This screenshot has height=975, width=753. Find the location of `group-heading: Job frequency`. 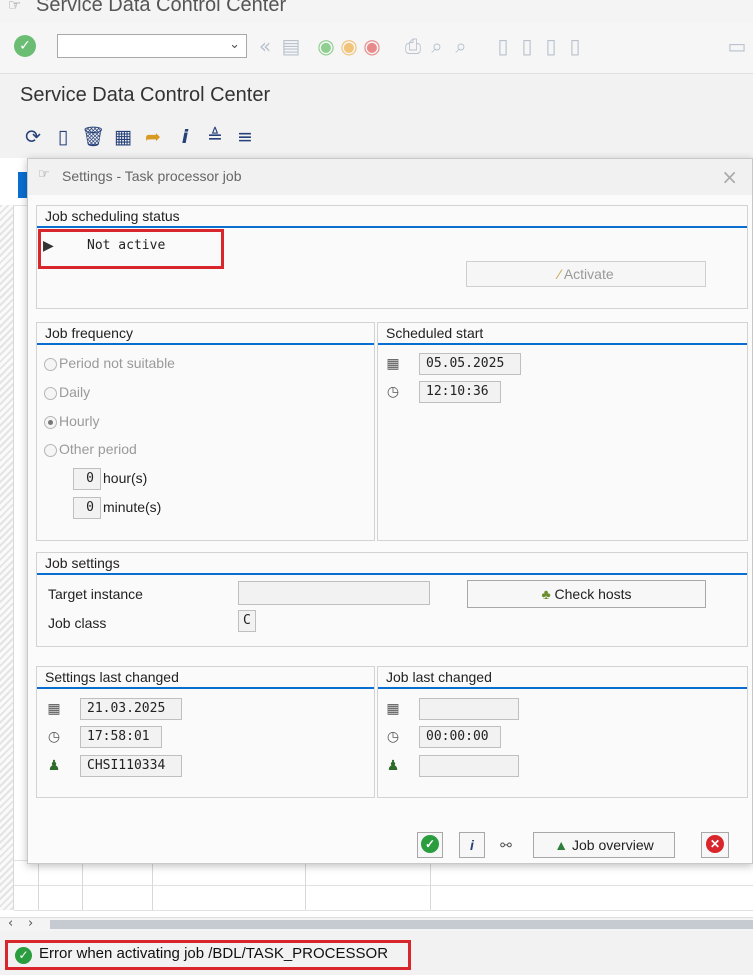

group-heading: Job frequency is located at coordinates (205, 334).